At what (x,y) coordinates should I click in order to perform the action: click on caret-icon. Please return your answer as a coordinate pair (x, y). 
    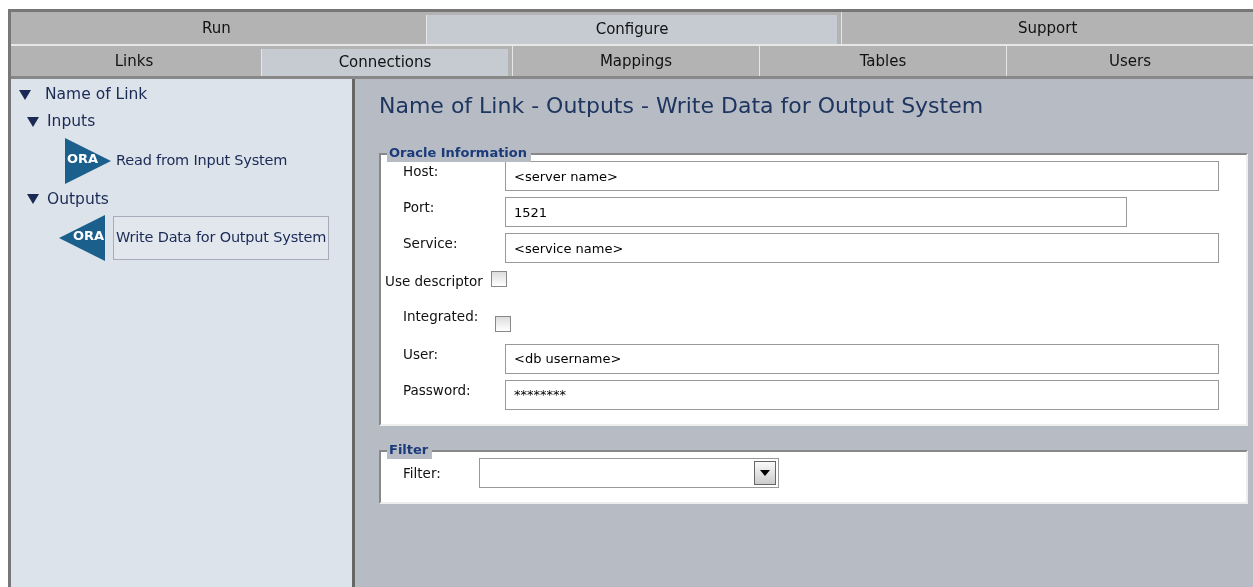
    Looking at the image, I should click on (765, 472).